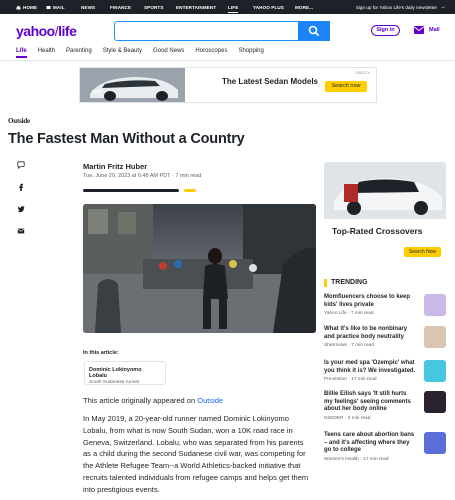 Image resolution: width=455 pixels, height=500 pixels. What do you see at coordinates (79, 53) in the screenshot?
I see `section-tab-parenting: Parenting` at bounding box center [79, 53].